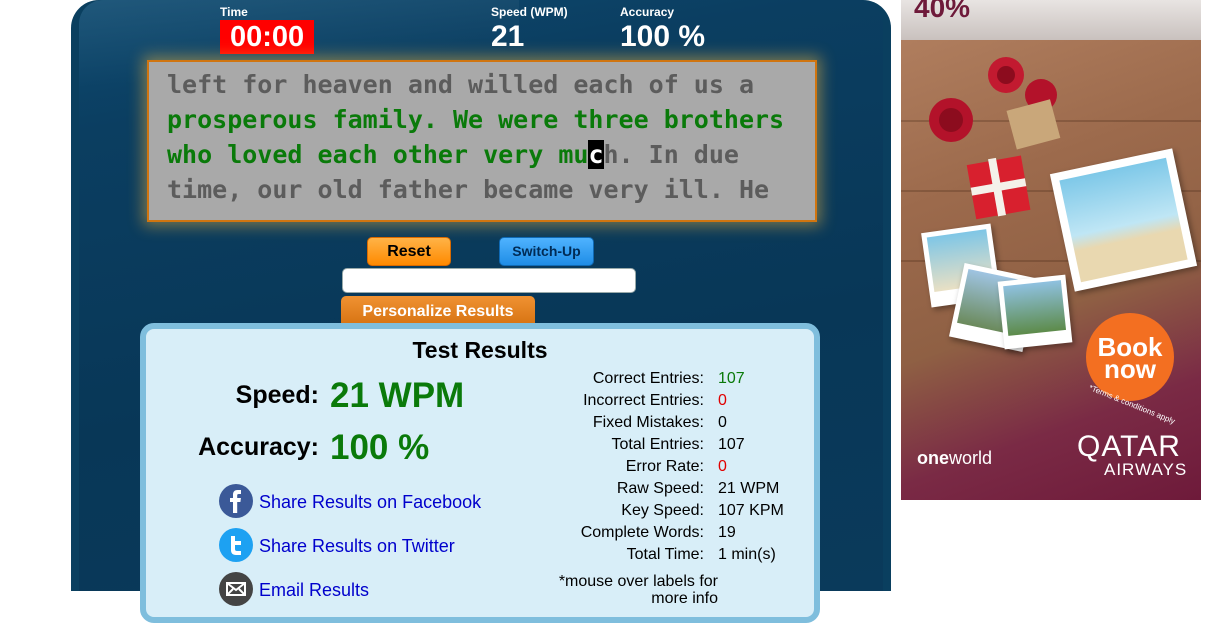  Describe the element at coordinates (1130, 358) in the screenshot. I see `book-now-label: Book now` at that location.